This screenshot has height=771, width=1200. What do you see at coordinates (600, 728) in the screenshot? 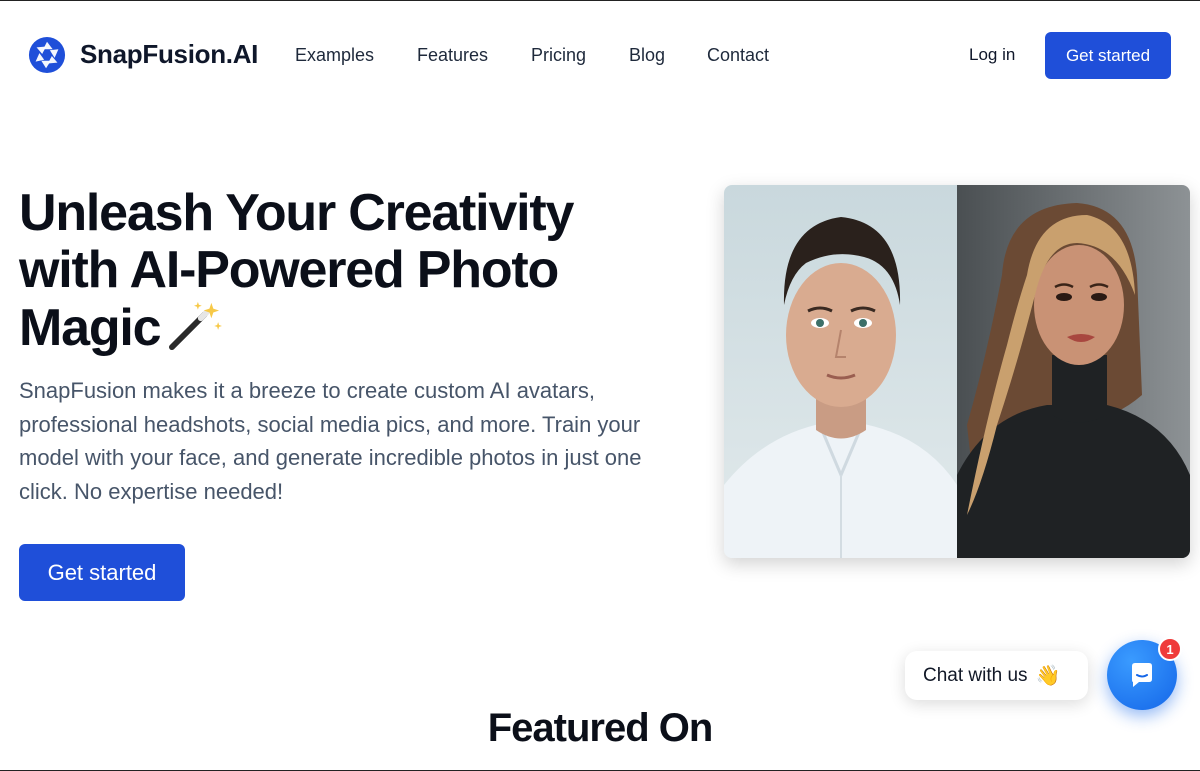
I see `featured-on-title: Featured On` at bounding box center [600, 728].